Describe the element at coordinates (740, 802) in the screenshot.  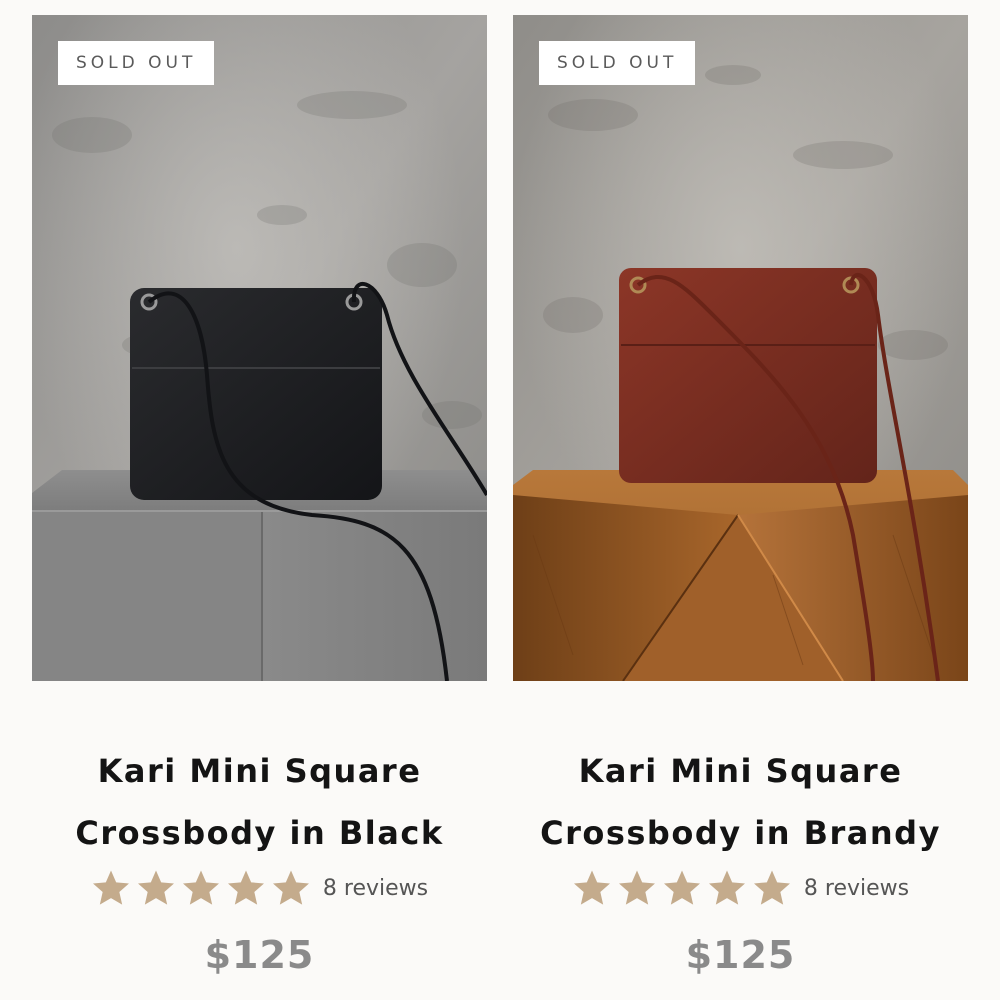
I see `product-title-brandy: Kari Mini Square Crossbody in Brandy` at that location.